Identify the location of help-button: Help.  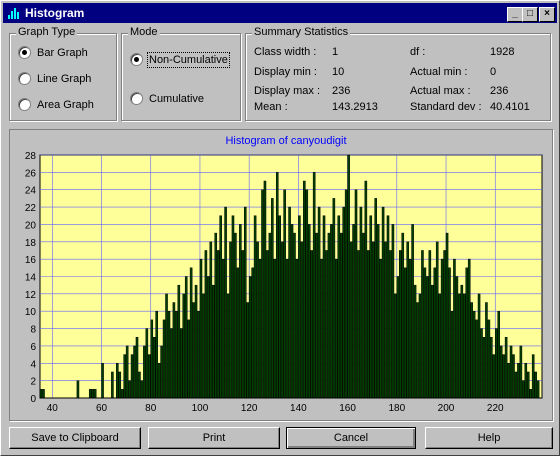
(489, 438).